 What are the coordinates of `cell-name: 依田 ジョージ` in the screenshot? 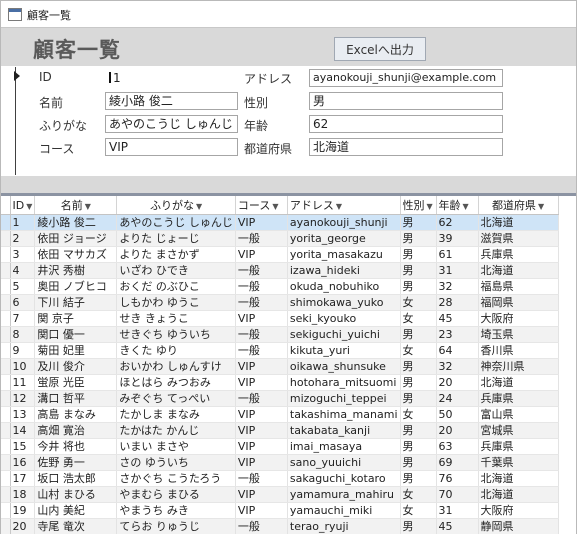 It's located at (76, 238).